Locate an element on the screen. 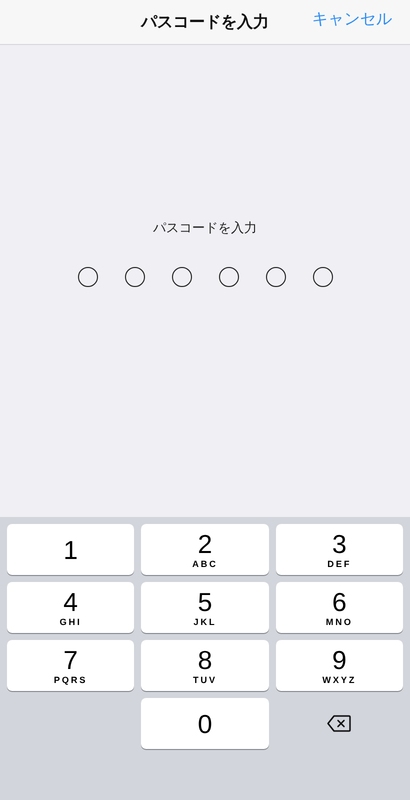 The height and width of the screenshot is (800, 410). screen-title: パスコードを入力 is located at coordinates (205, 22).